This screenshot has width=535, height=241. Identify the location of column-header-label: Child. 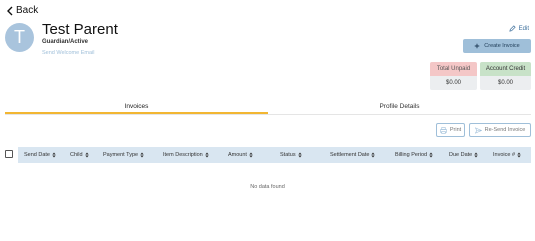
(76, 155).